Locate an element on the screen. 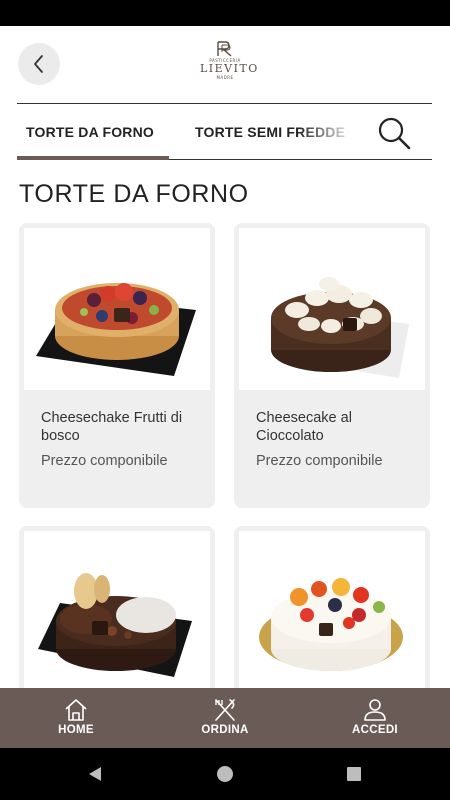 The image size is (450, 800). nav-home: HOME is located at coordinates (76, 718).